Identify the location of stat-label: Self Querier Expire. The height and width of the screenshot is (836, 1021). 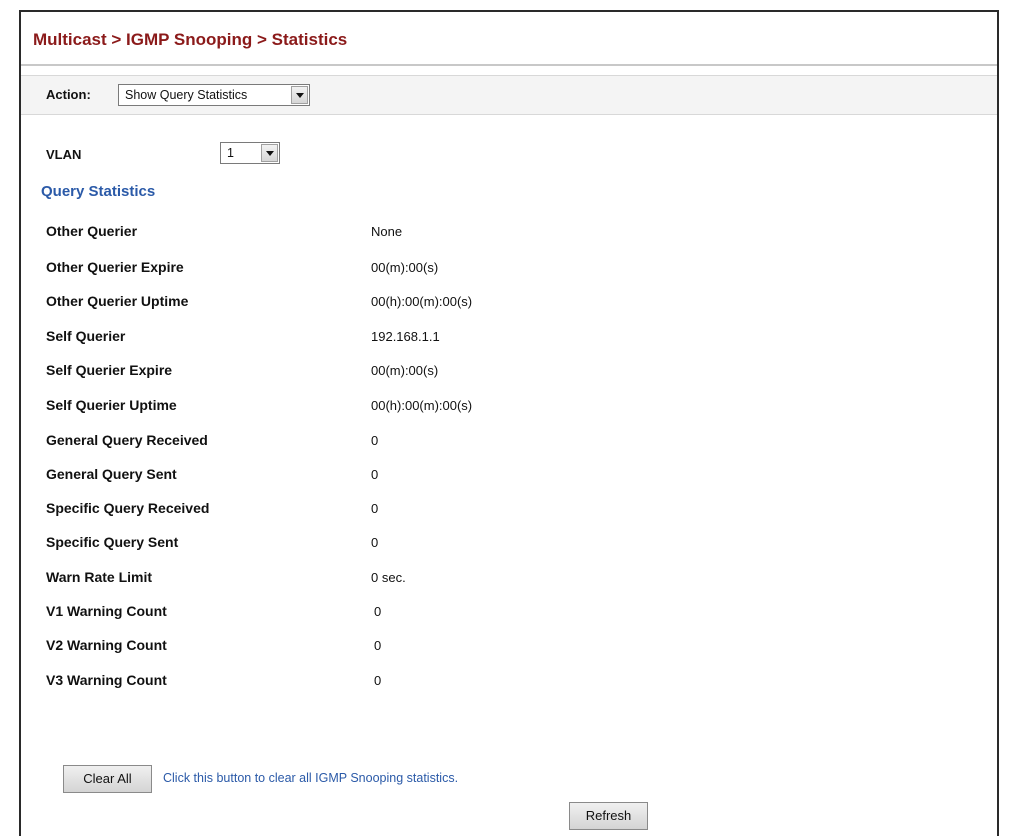
(109, 370).